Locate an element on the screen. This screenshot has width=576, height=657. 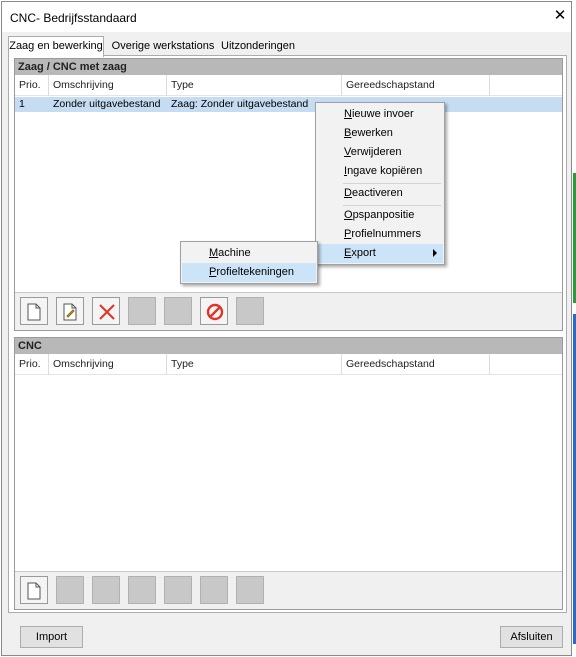
menu-item-verwijderen: Verwijderen is located at coordinates (380, 152).